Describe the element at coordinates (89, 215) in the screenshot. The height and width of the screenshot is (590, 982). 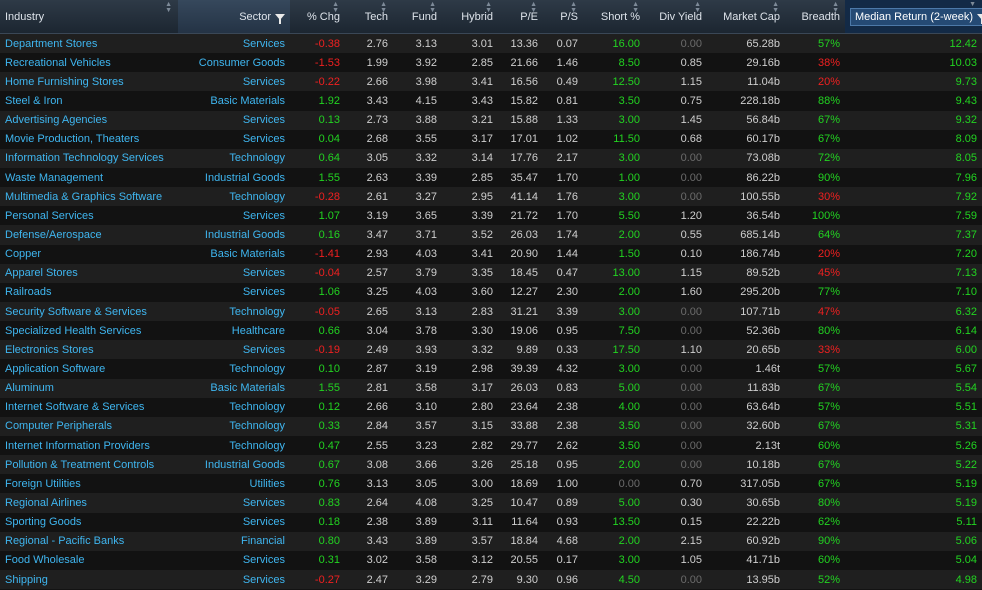
I see `industry-cell: Personal Services` at that location.